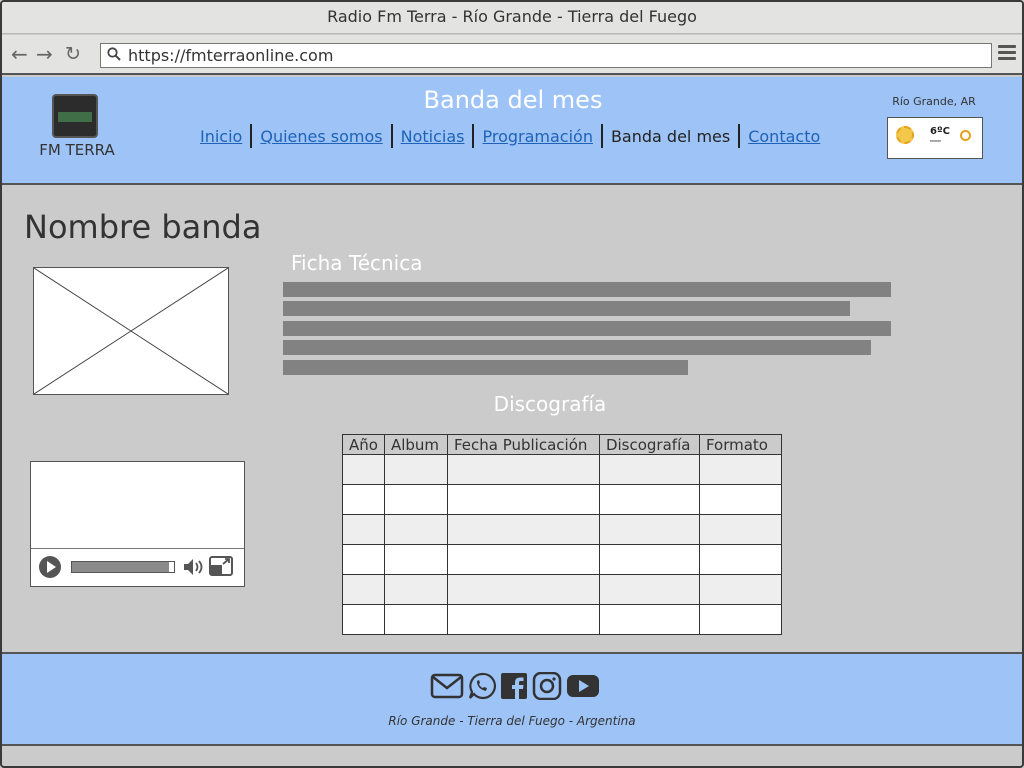 The height and width of the screenshot is (768, 1024). Describe the element at coordinates (75, 116) in the screenshot. I see `logo-image` at that location.